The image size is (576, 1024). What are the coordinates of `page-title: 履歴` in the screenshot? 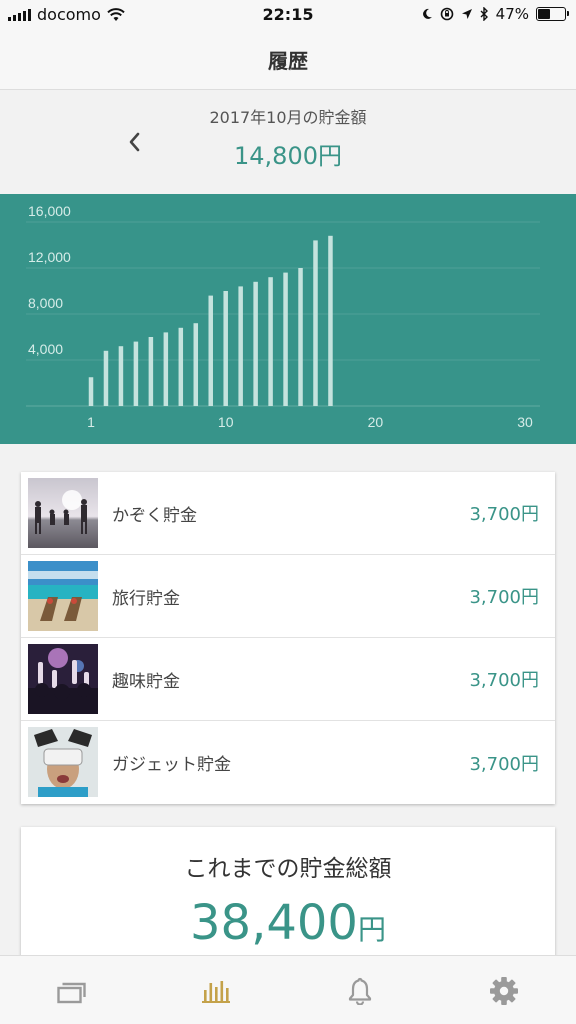 It's located at (288, 61).